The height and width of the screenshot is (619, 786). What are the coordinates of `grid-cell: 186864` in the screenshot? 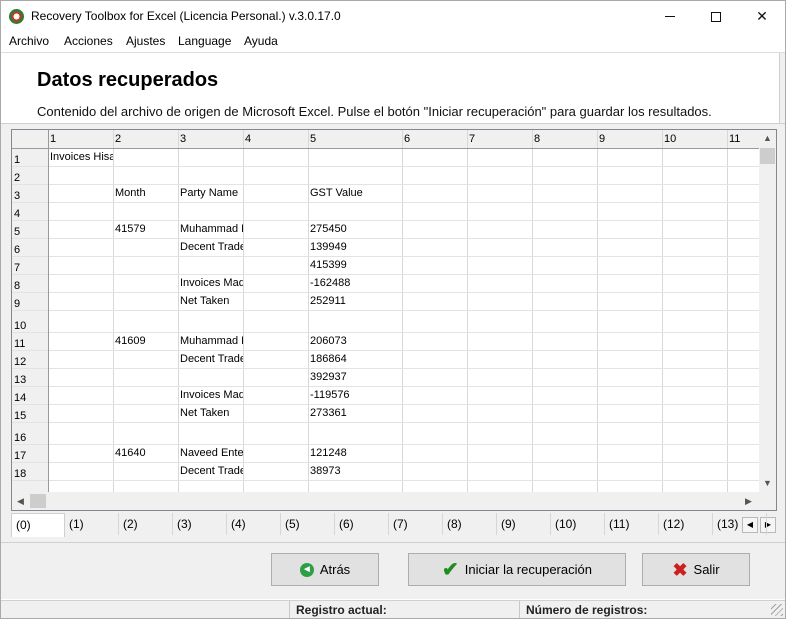 It's located at (355, 360).